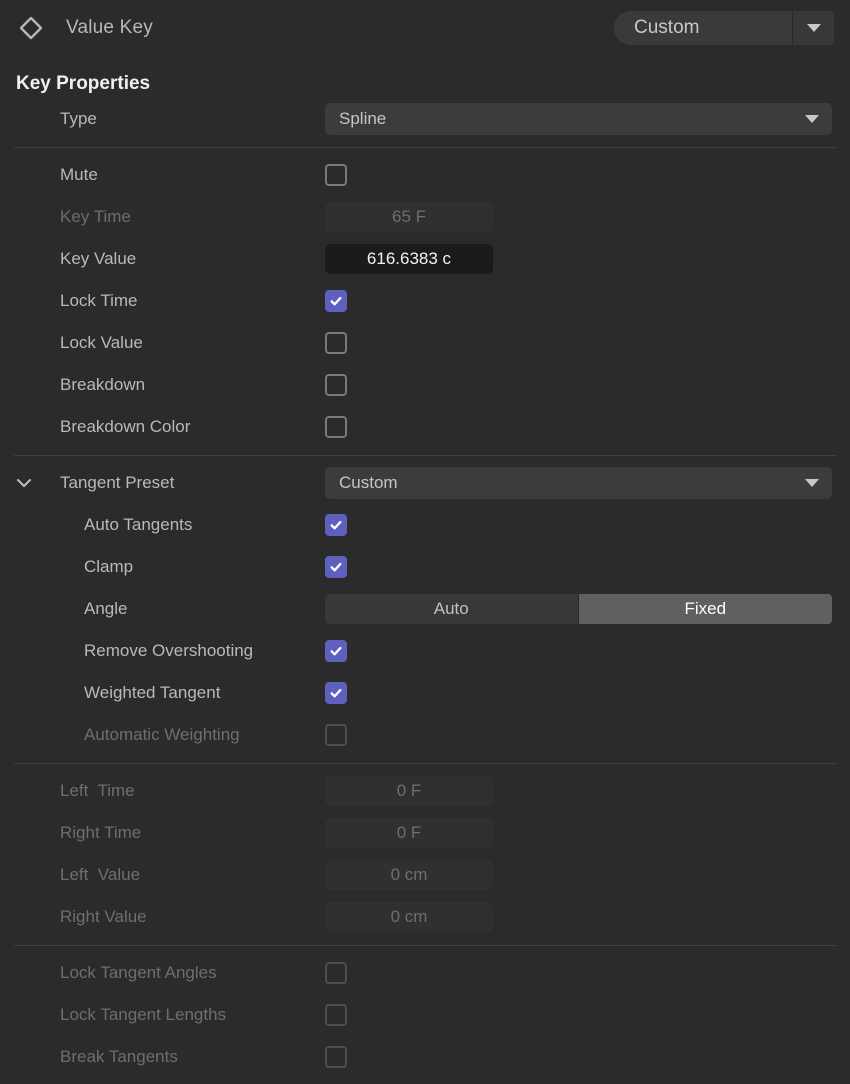 This screenshot has width=850, height=1084. I want to click on control-lock-tangent-angles, so click(336, 973).